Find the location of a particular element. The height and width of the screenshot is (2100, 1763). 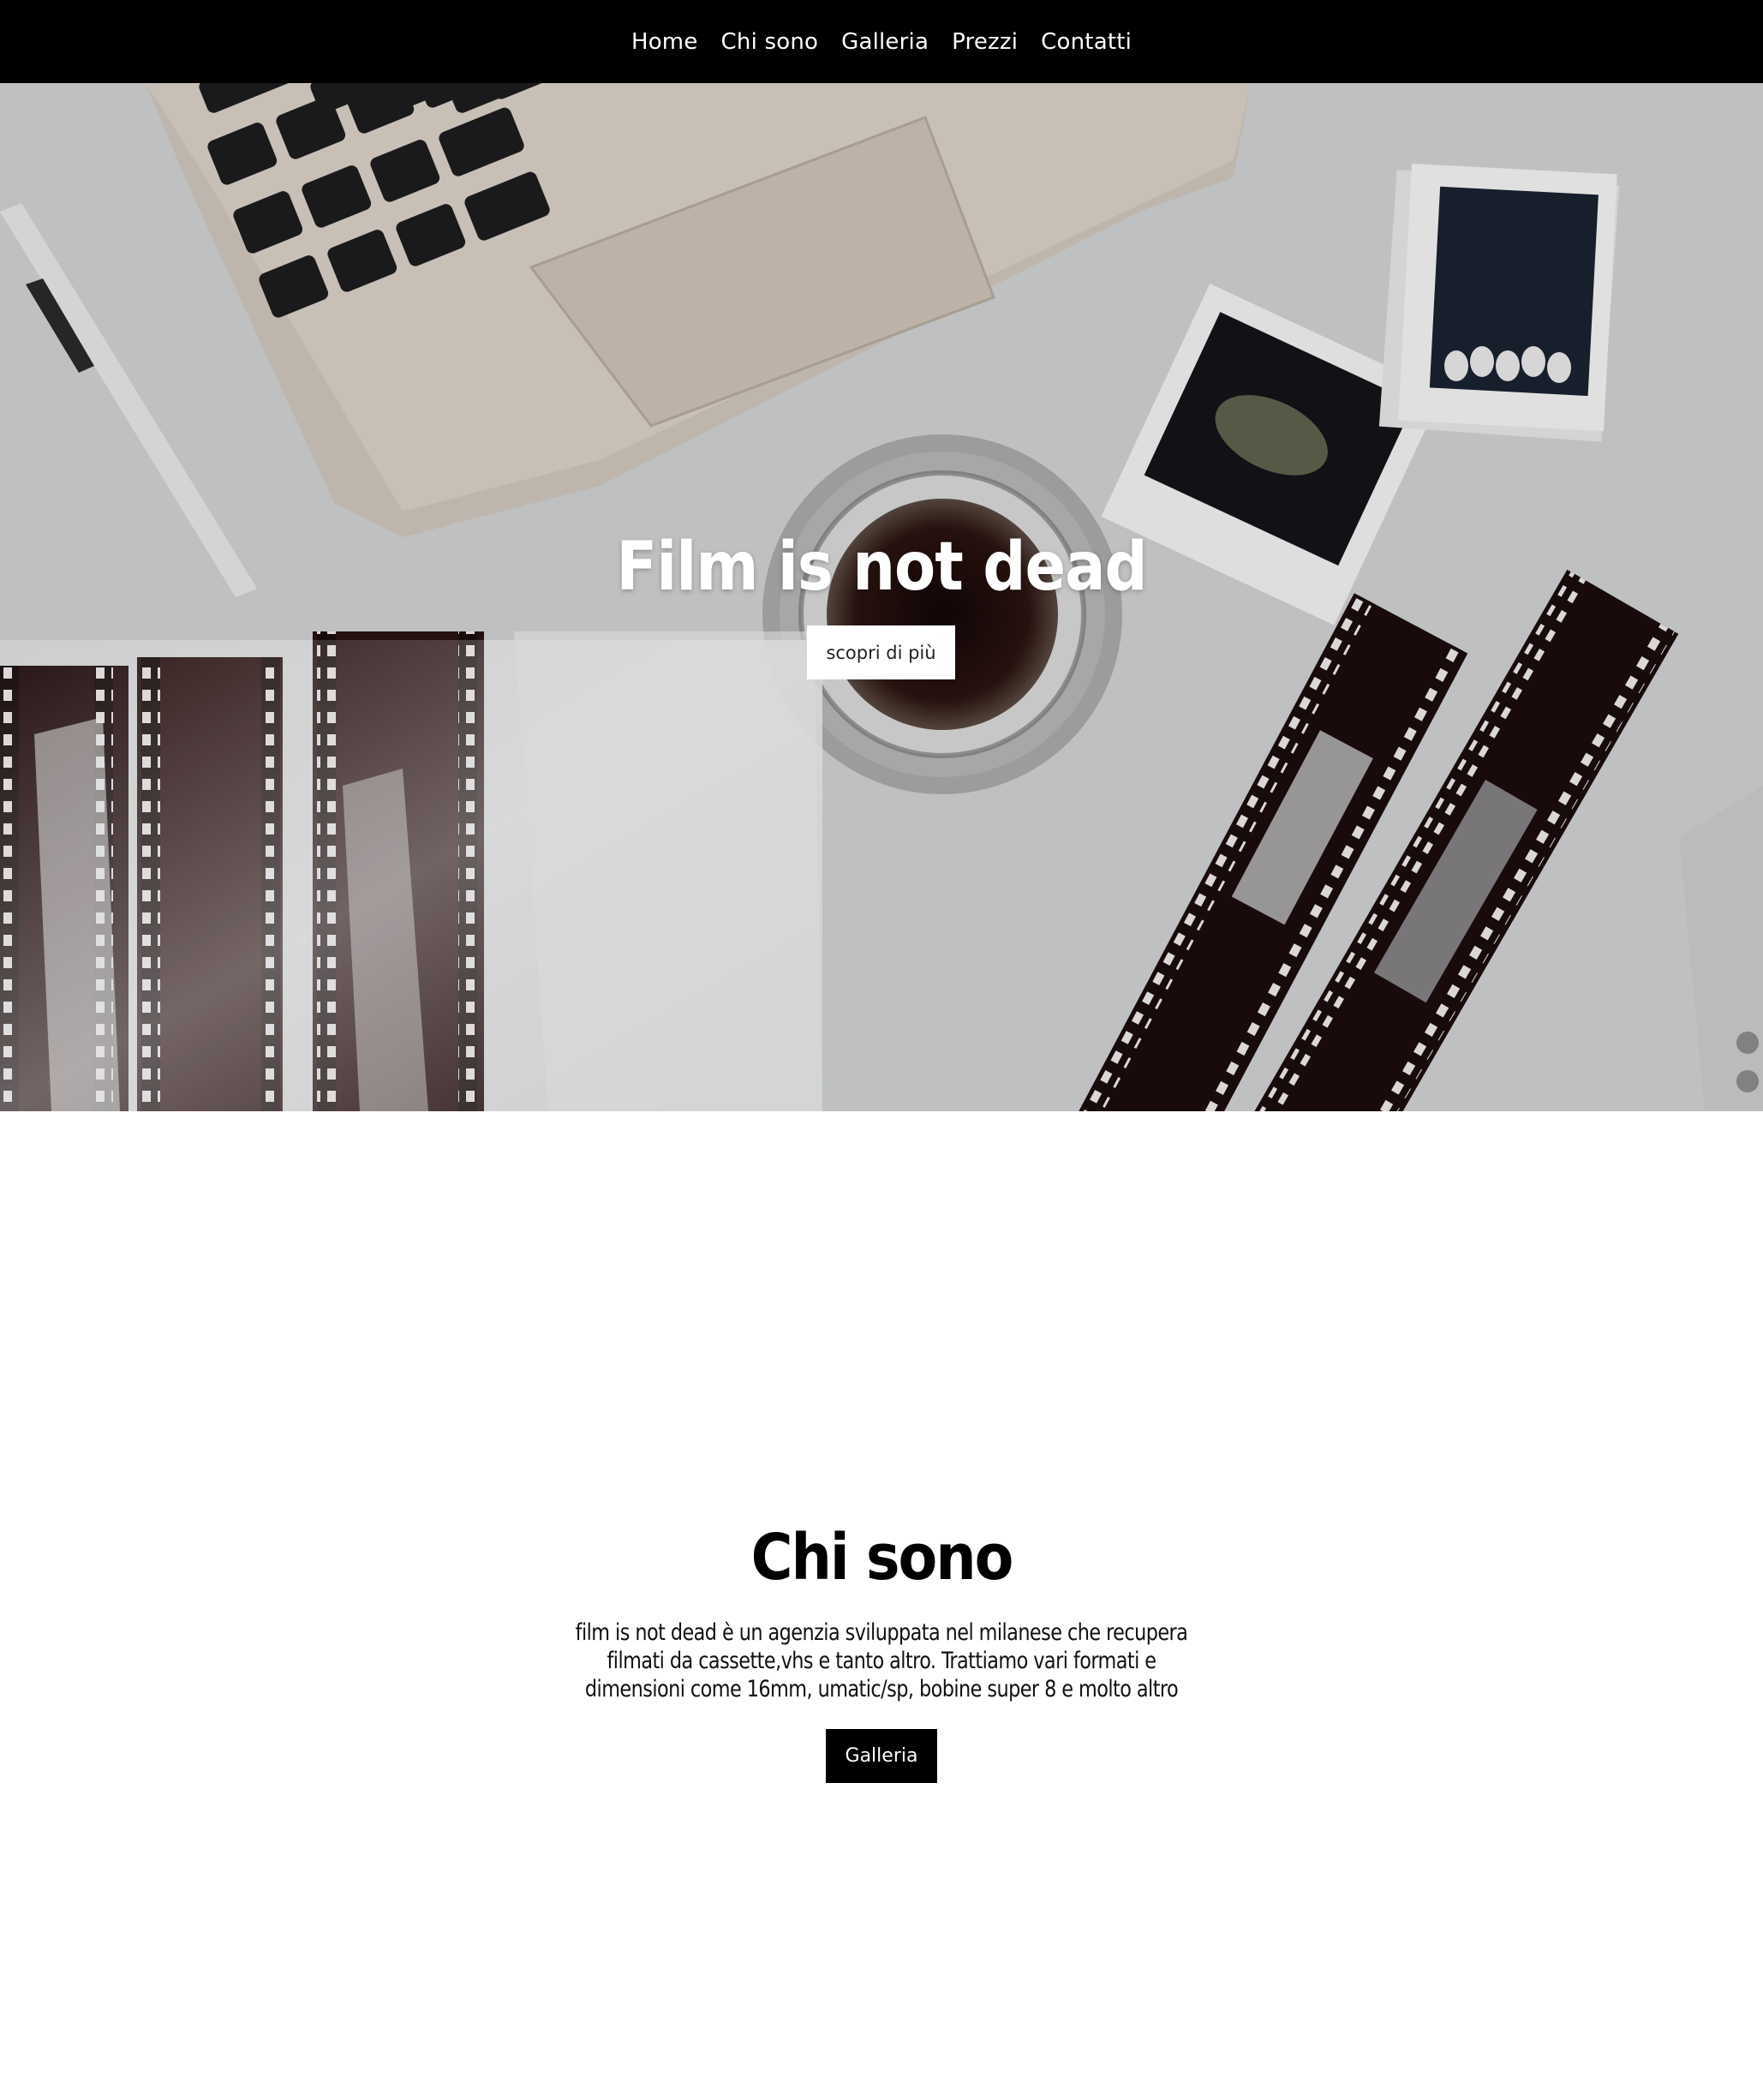

nav-link-galleria: Galleria is located at coordinates (885, 42).